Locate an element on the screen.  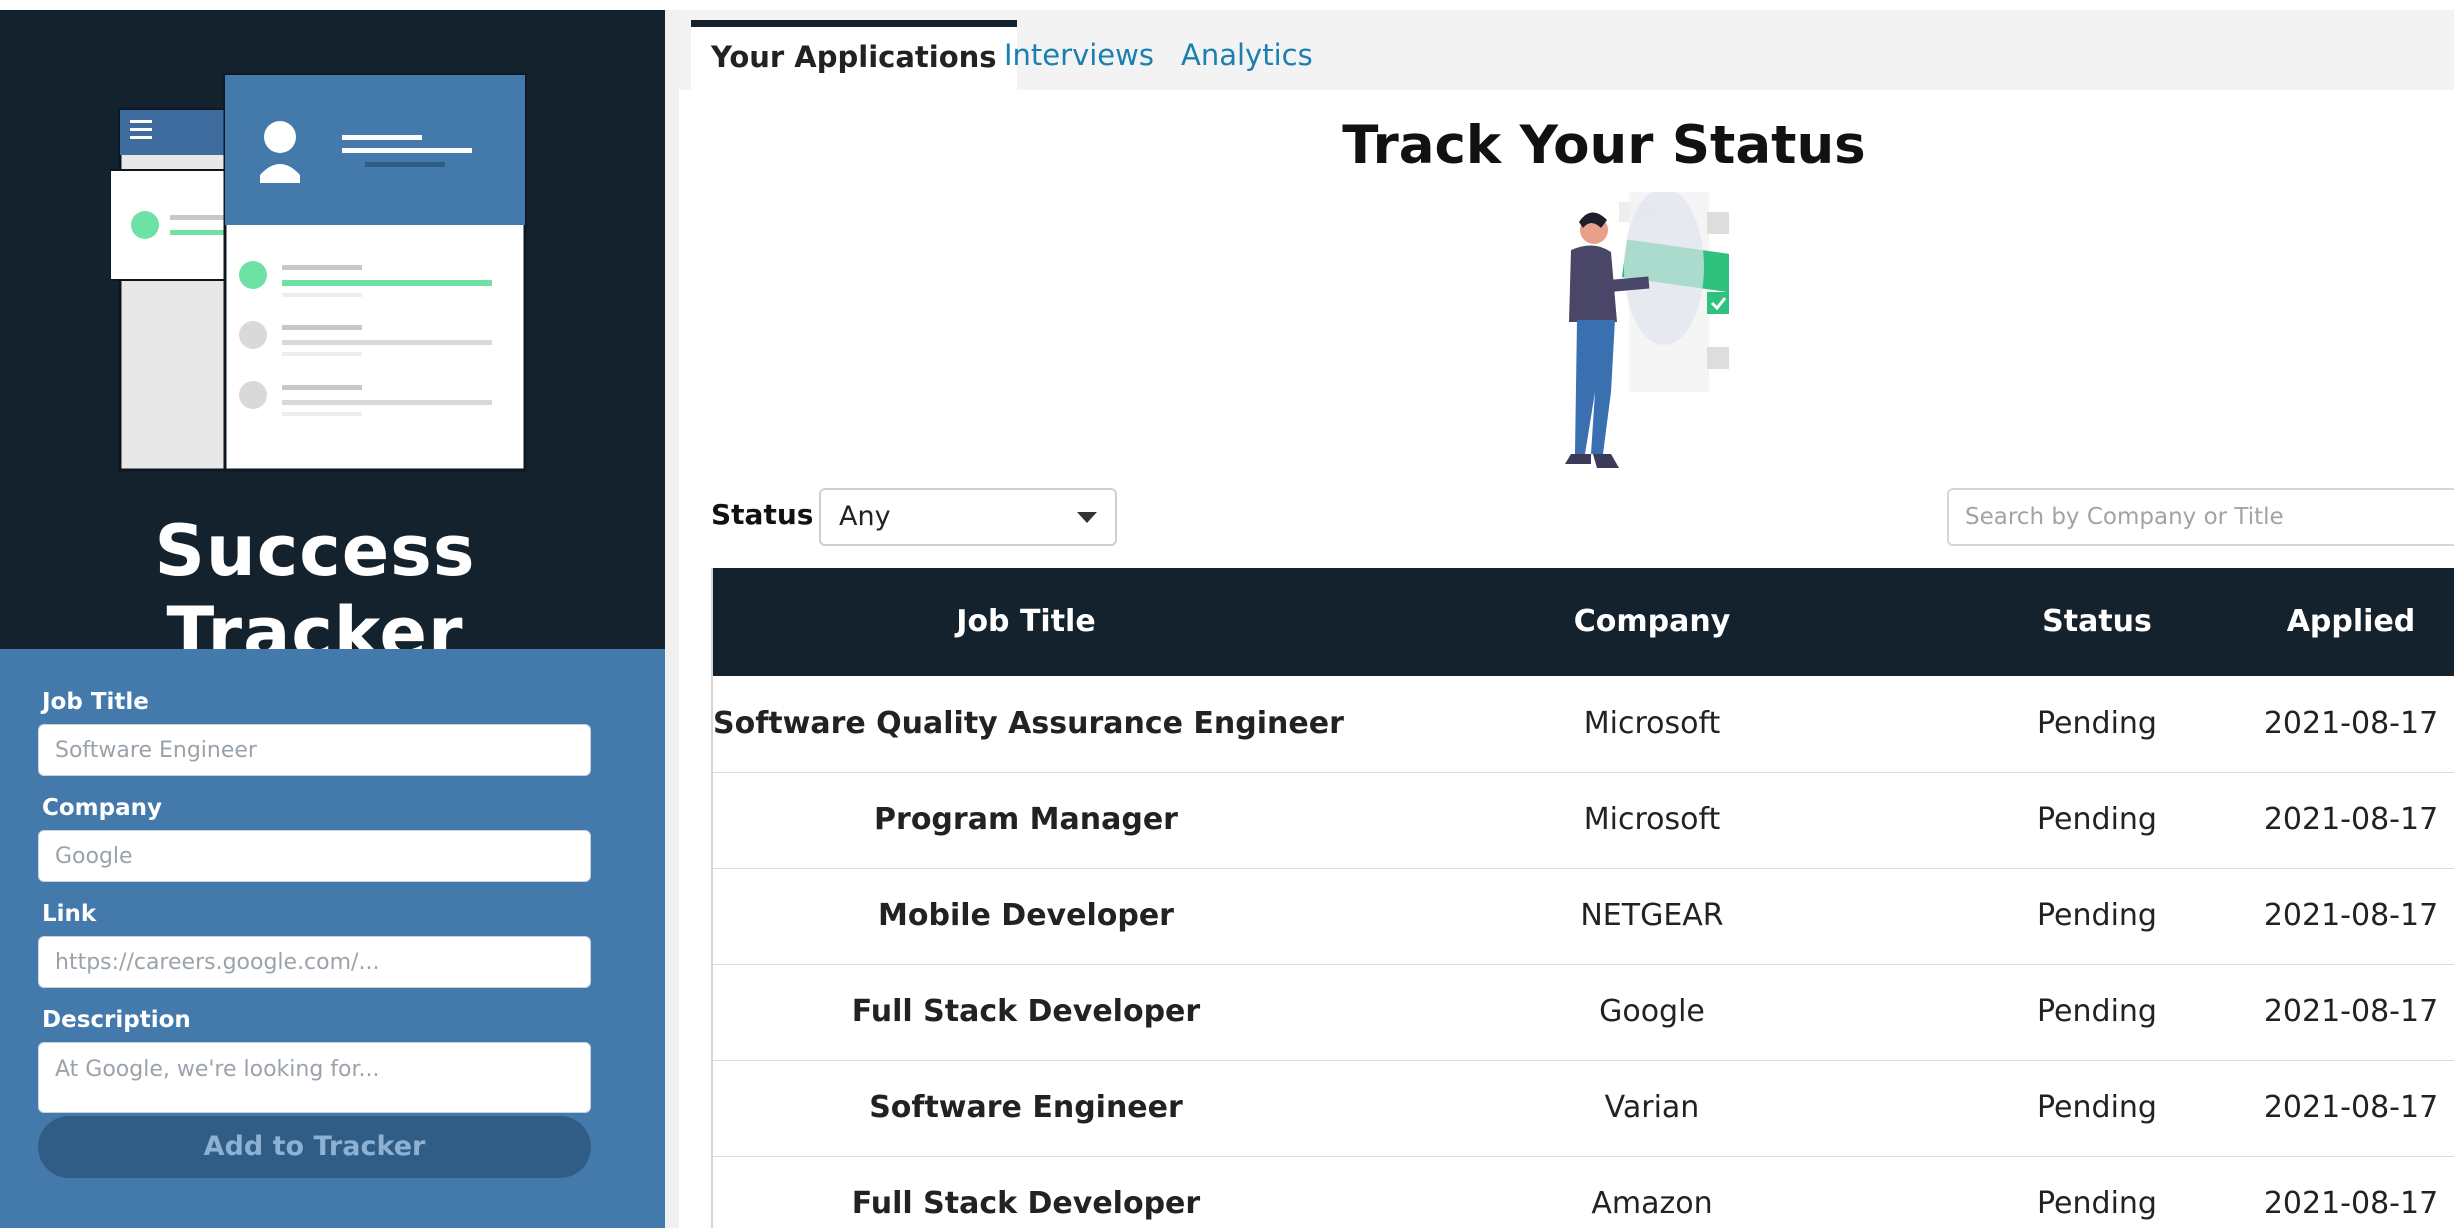
tab-bar: Your Applications Interviews Analytics is located at coordinates (1566, 50).